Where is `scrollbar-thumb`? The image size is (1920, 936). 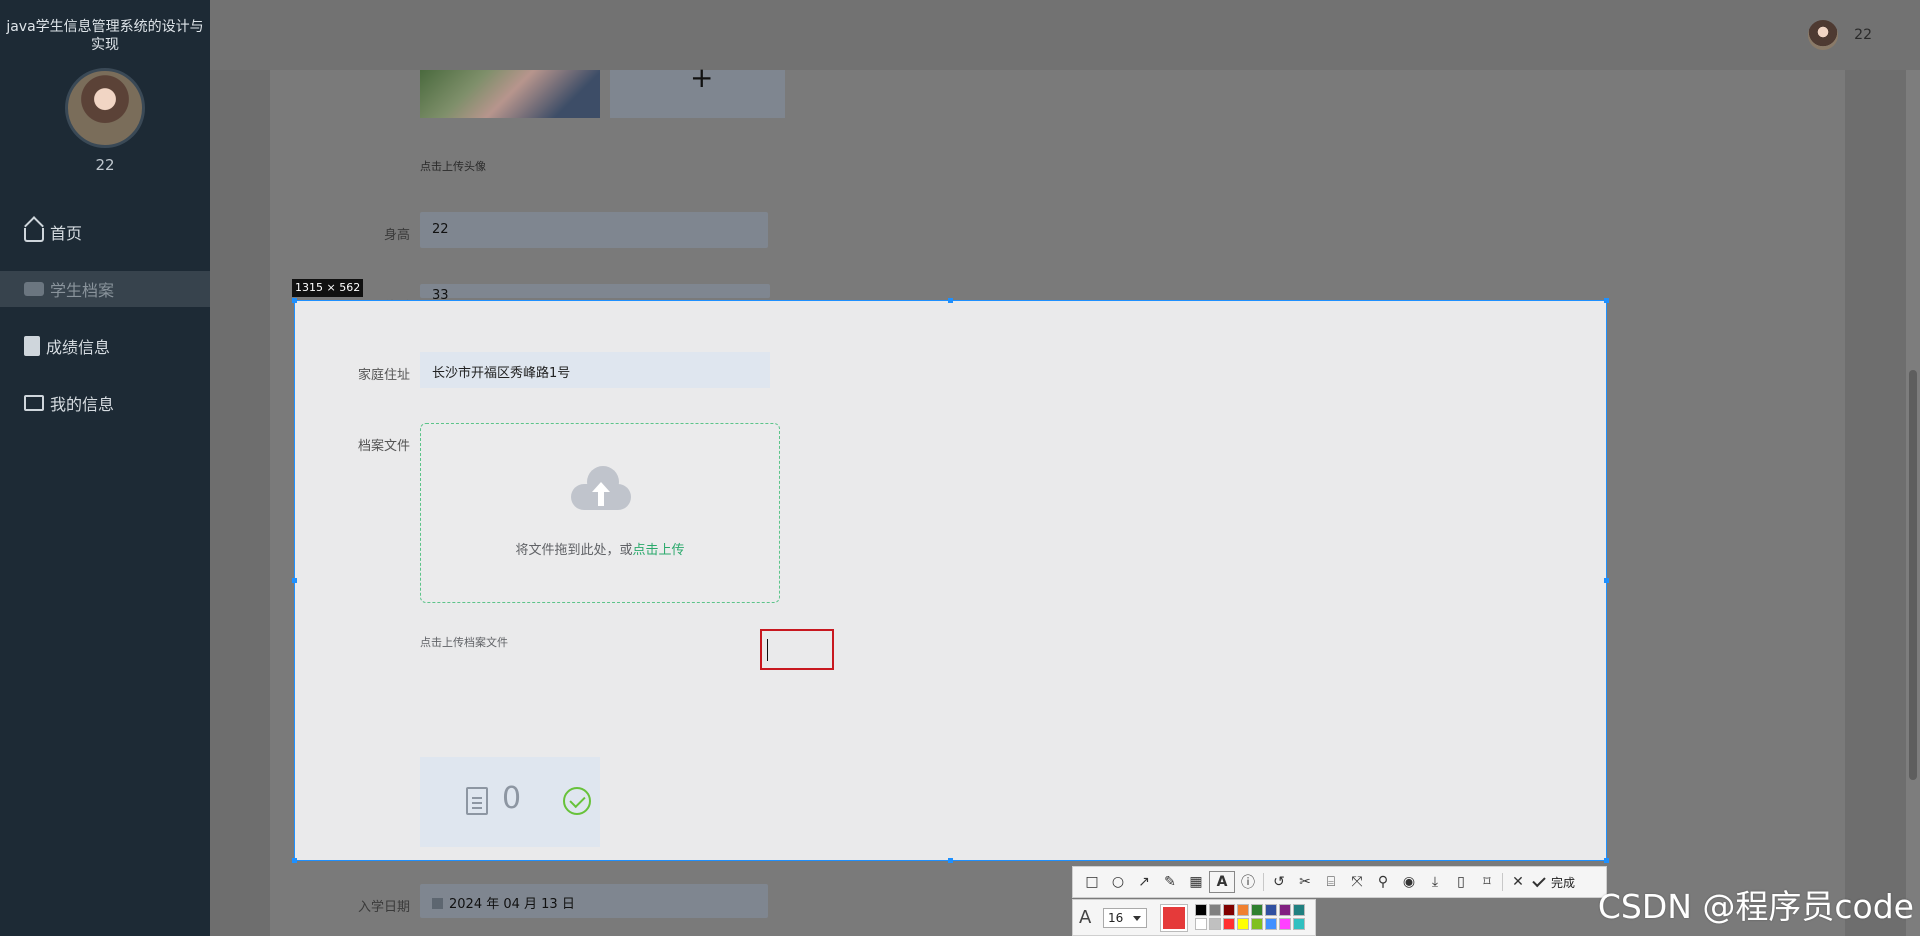
scrollbar-thumb is located at coordinates (1913, 575).